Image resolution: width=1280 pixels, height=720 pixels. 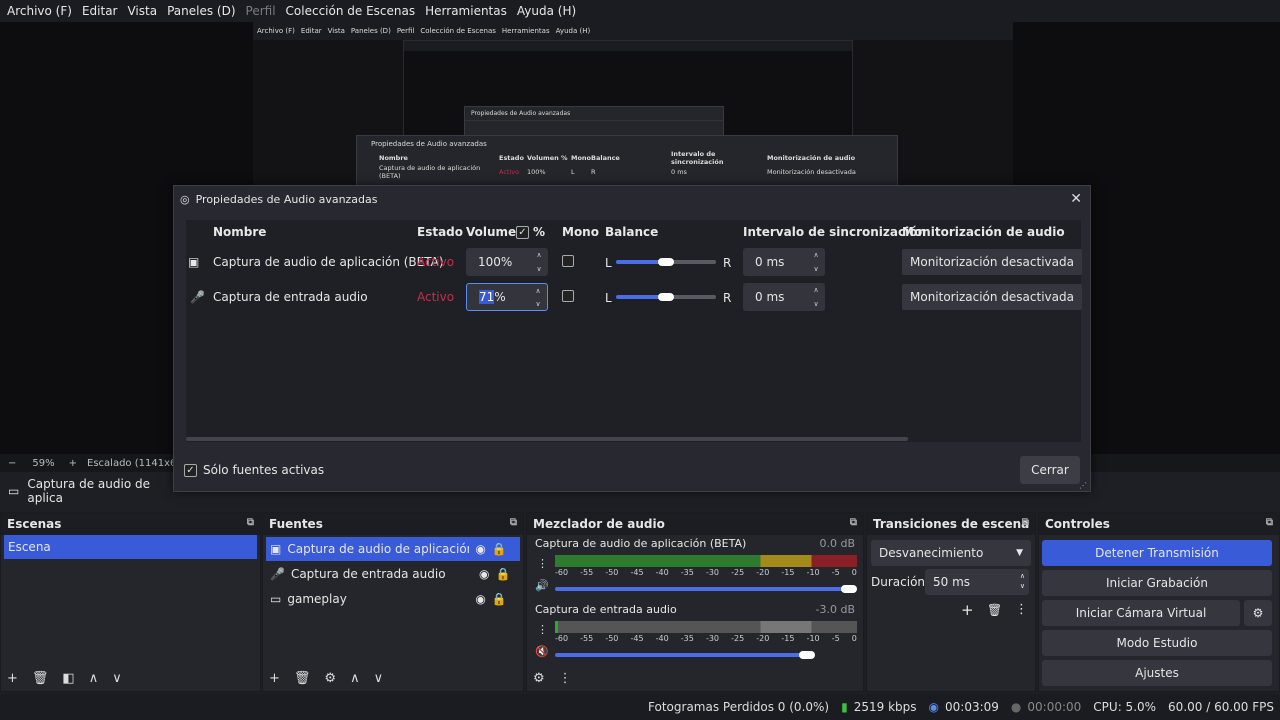 I want to click on horizontal-scrollbar, so click(x=547, y=439).